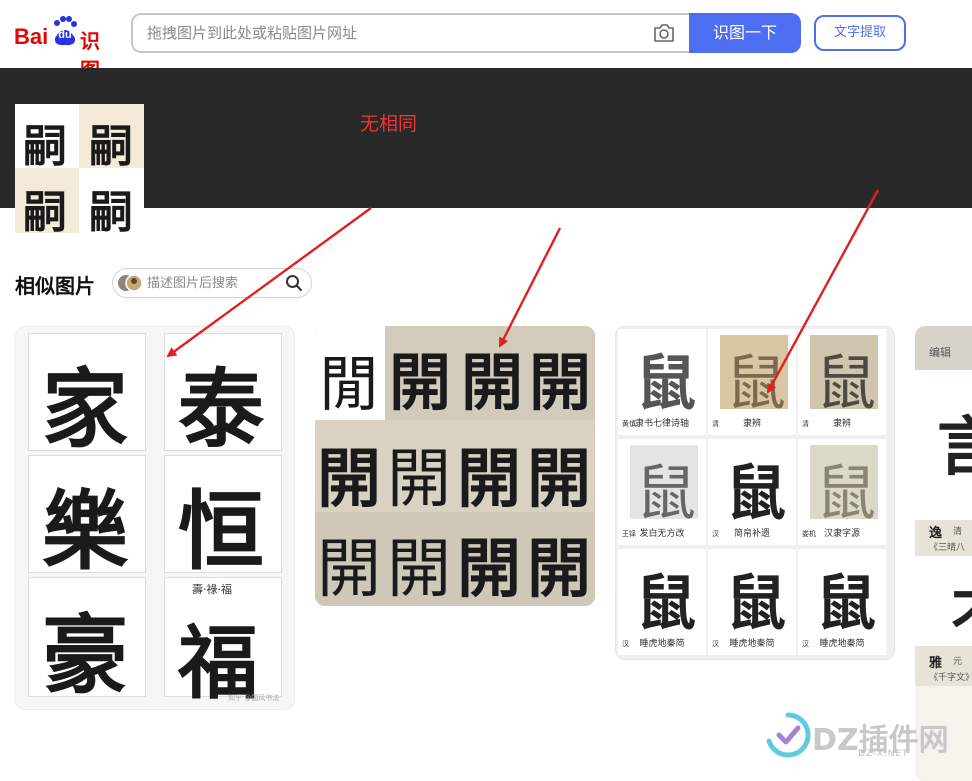  What do you see at coordinates (64, 49) in the screenshot?
I see `baidu-shitu-logo: Bai du 识图` at bounding box center [64, 49].